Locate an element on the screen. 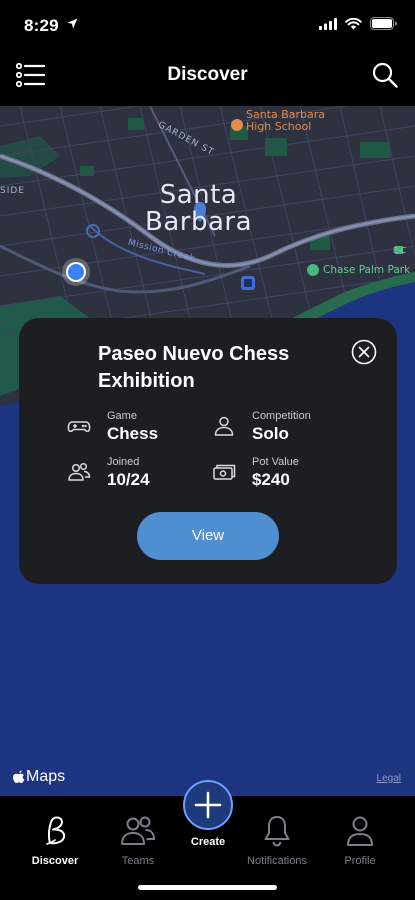  close-circle-icon is located at coordinates (364, 352).